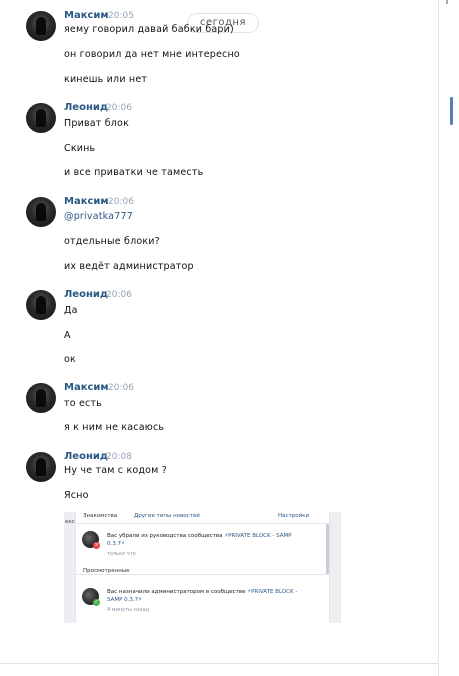  Describe the element at coordinates (114, 427) in the screenshot. I see `message-text: я к ним не касаюсь` at that location.